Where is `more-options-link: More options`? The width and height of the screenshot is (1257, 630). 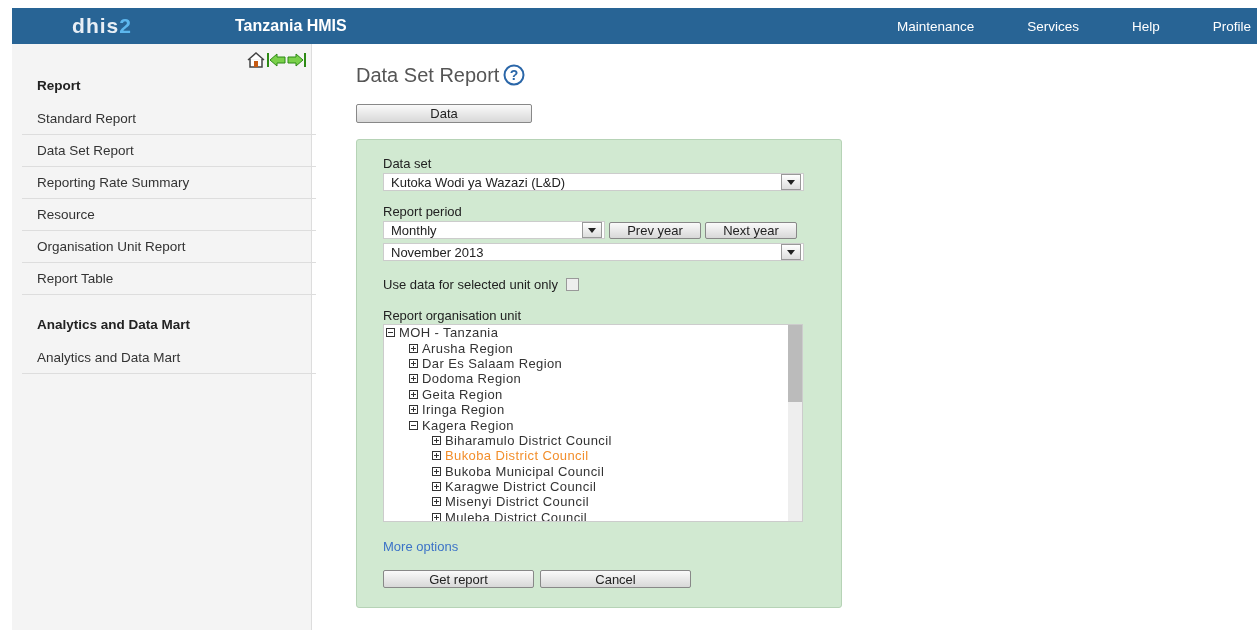 more-options-link: More options is located at coordinates (612, 546).